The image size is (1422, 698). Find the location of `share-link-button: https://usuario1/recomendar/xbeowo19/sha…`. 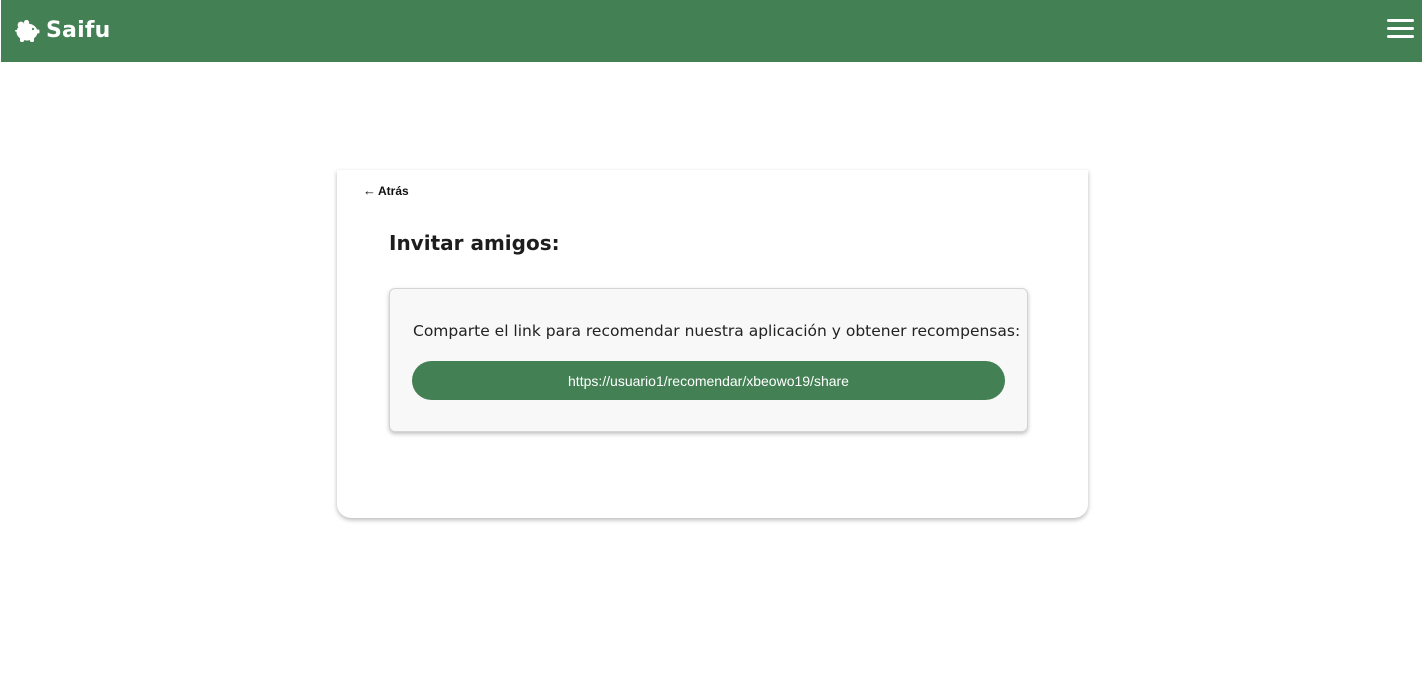

share-link-button: https://usuario1/recomendar/xbeowo19/sha… is located at coordinates (708, 380).